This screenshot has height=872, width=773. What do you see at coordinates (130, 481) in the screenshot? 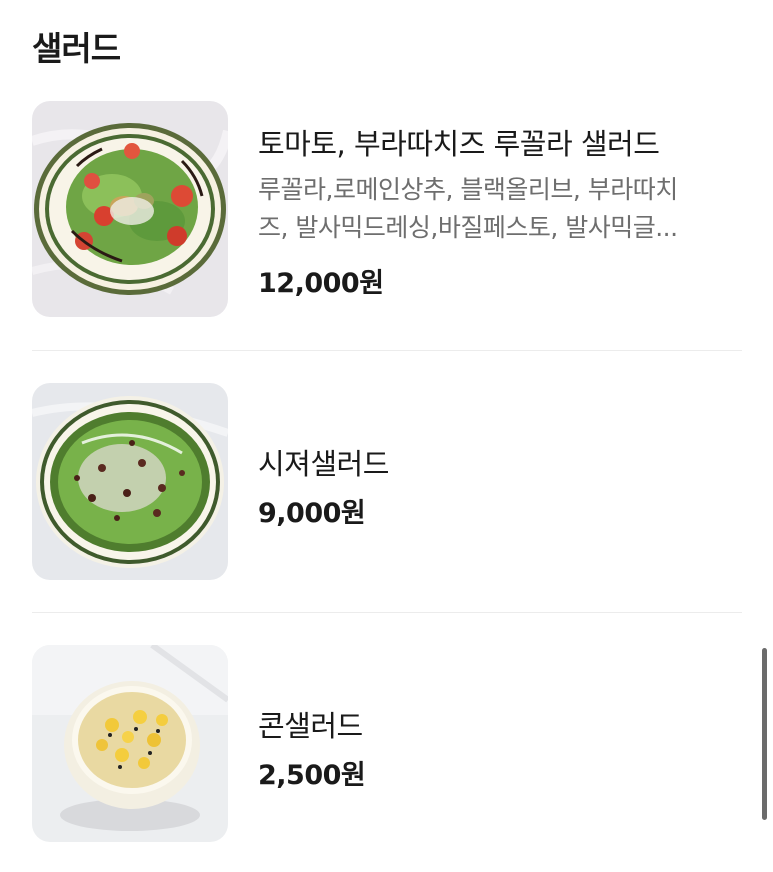
I see `caesar-salad-image` at bounding box center [130, 481].